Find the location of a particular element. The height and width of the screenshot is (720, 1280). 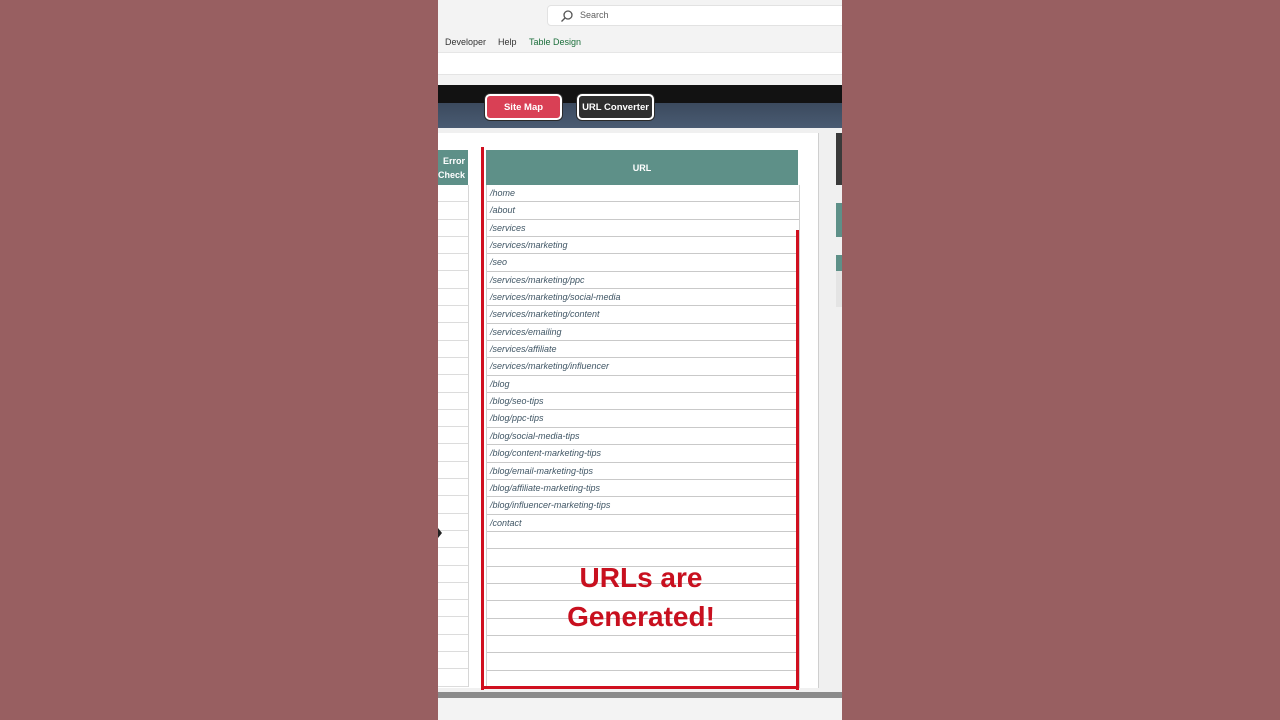

status-bar is located at coordinates (640, 709).